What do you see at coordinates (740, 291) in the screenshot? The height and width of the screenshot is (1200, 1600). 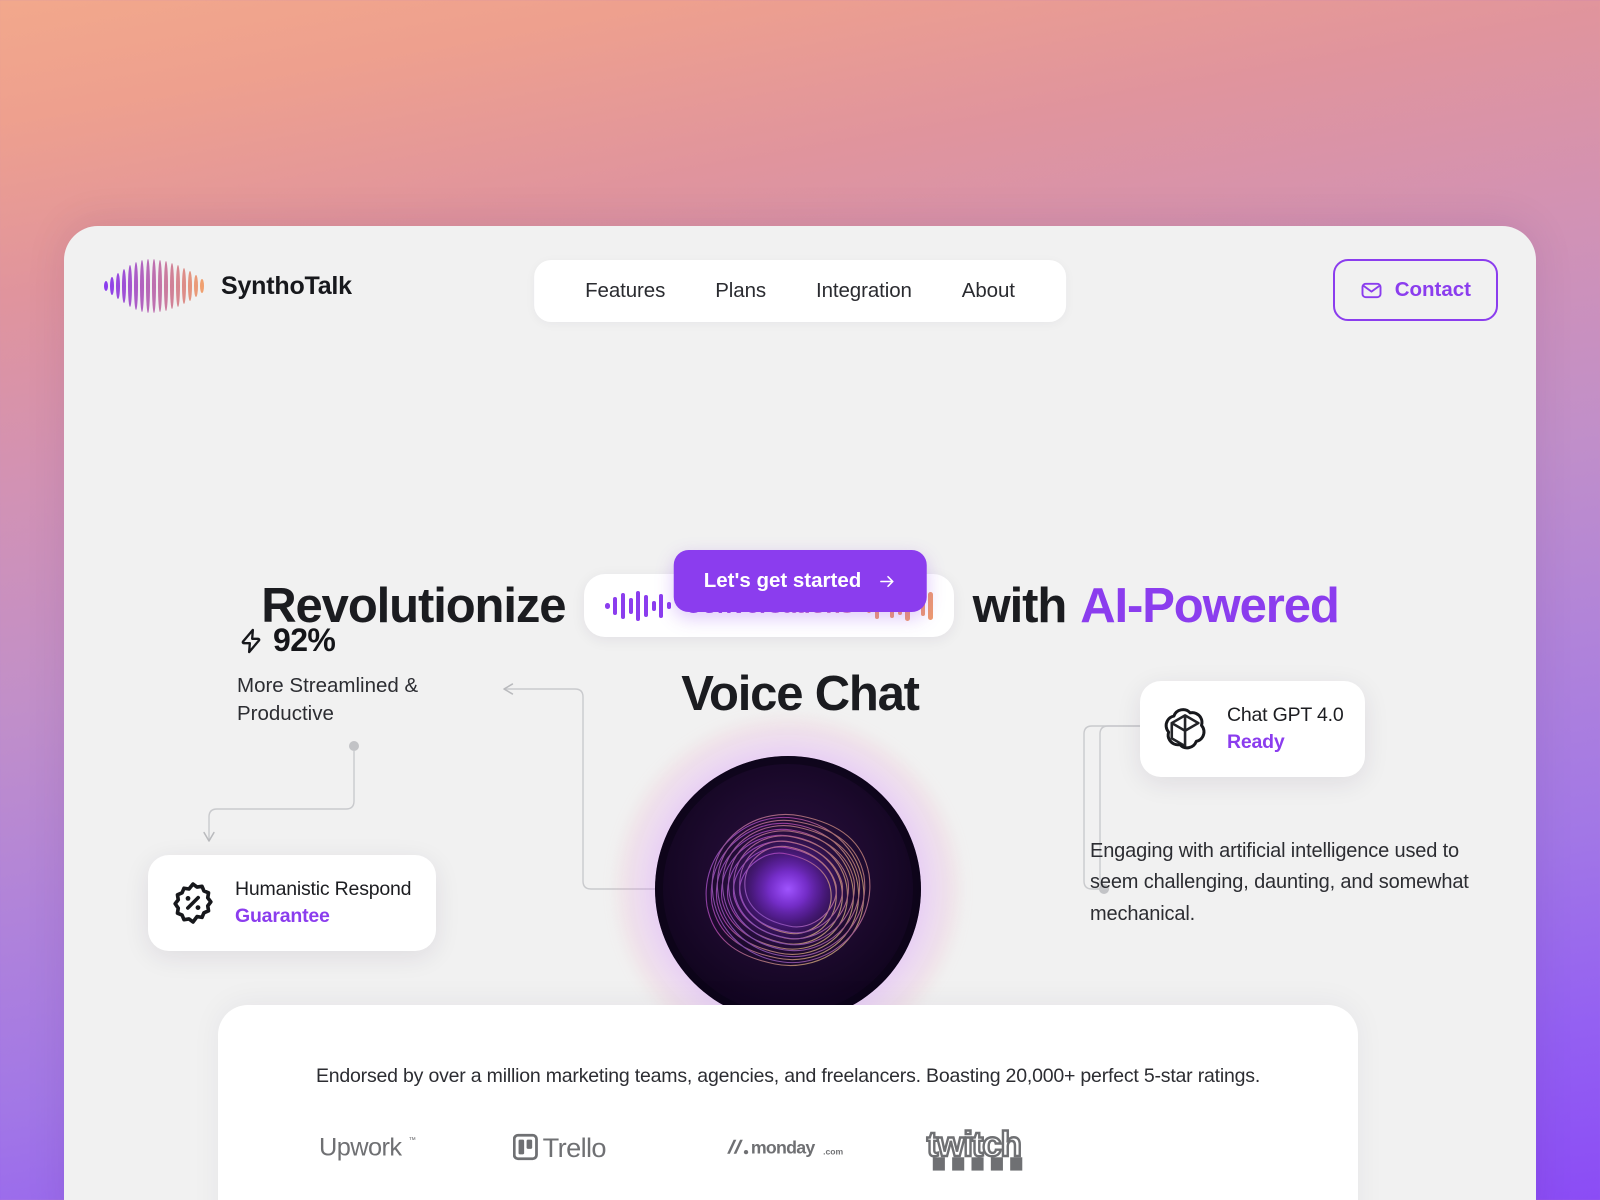 I see `nav-item-plans: Plans` at bounding box center [740, 291].